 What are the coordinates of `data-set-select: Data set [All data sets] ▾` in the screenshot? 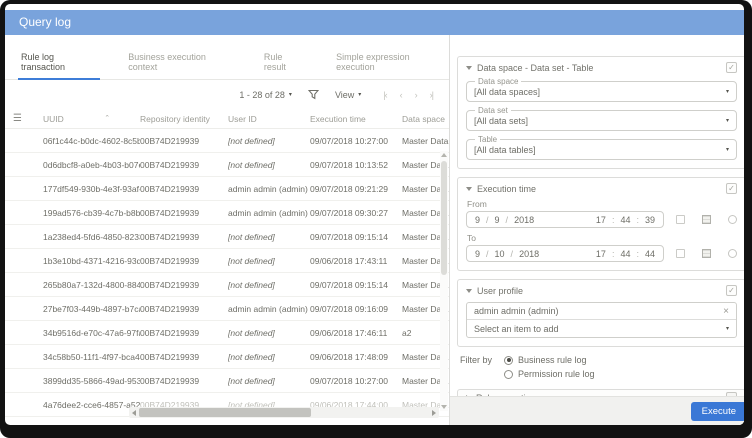 It's located at (601, 118).